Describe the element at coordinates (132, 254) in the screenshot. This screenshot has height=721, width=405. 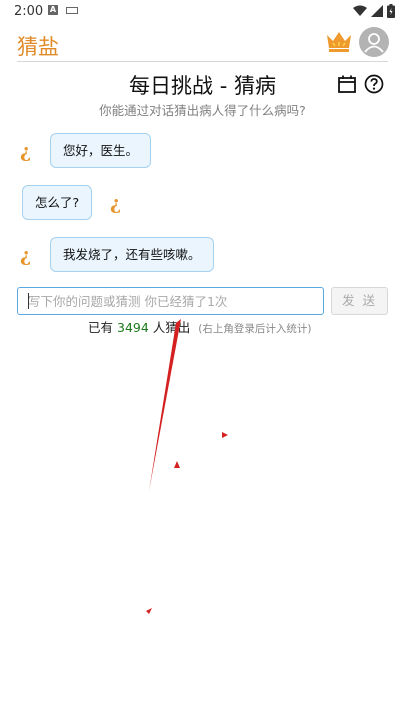
I see `chat-bubble-patient: 我发烧了，还有些咳嗽。` at that location.